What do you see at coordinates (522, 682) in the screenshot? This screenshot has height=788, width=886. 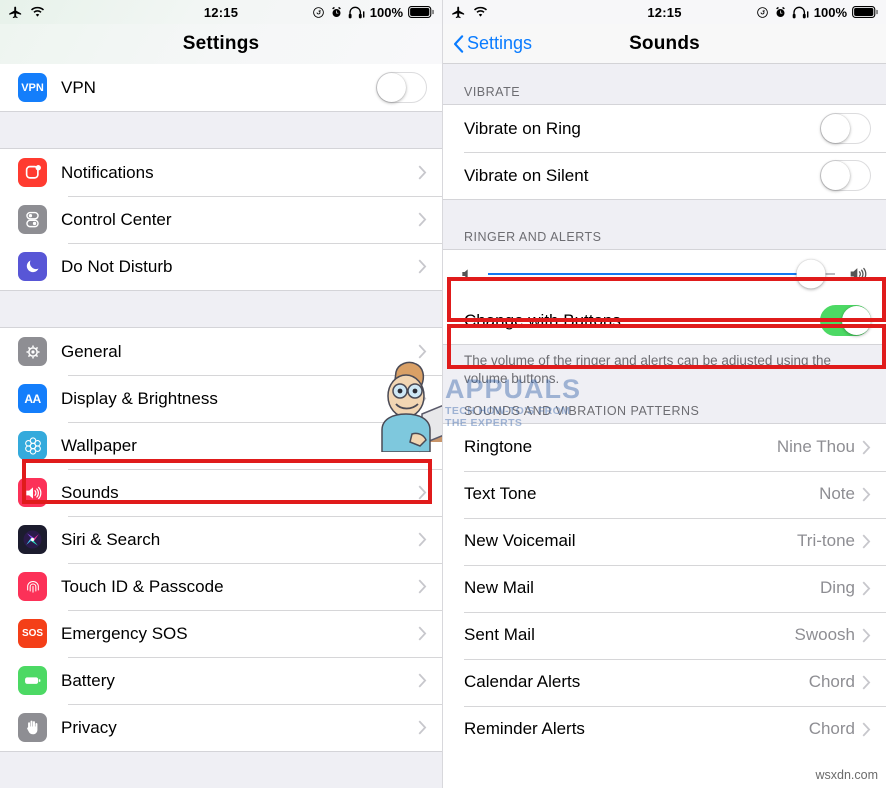 I see `settings-row-label: Calendar Alerts` at bounding box center [522, 682].